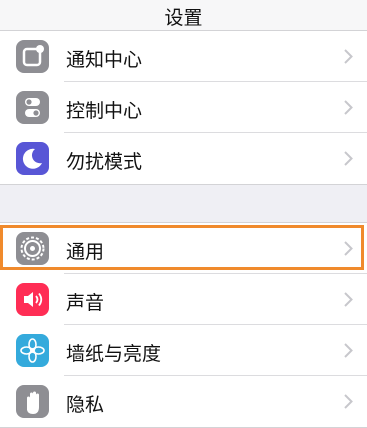  Describe the element at coordinates (183, 248) in the screenshot. I see `settings-item-general: 通用` at that location.